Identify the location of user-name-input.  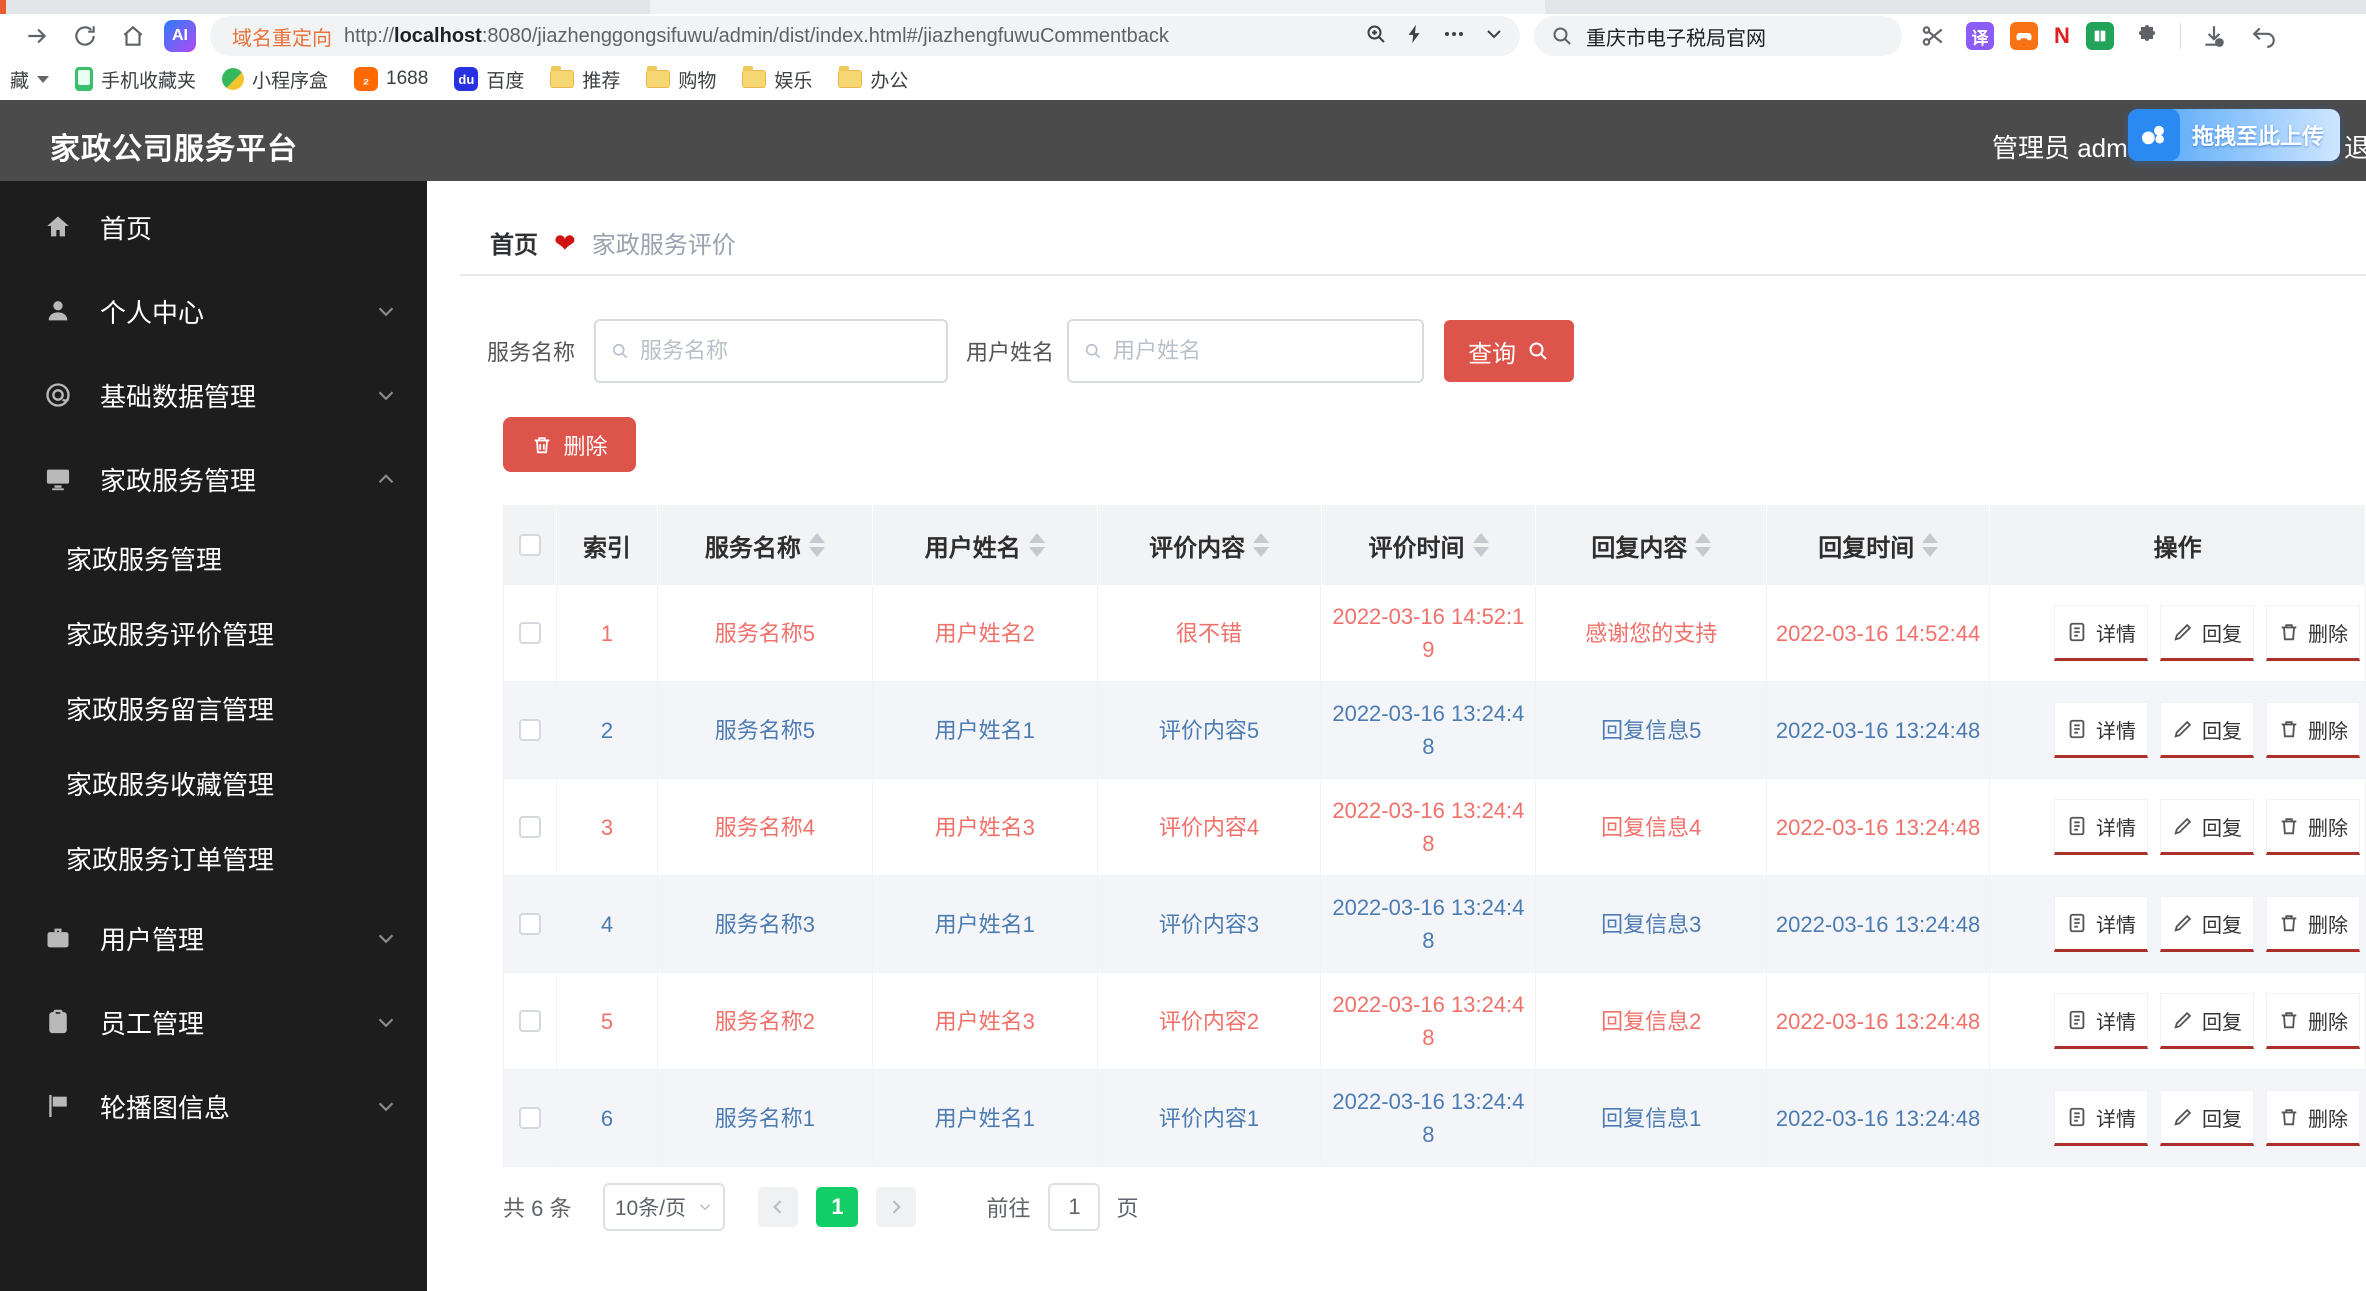
(1260, 351).